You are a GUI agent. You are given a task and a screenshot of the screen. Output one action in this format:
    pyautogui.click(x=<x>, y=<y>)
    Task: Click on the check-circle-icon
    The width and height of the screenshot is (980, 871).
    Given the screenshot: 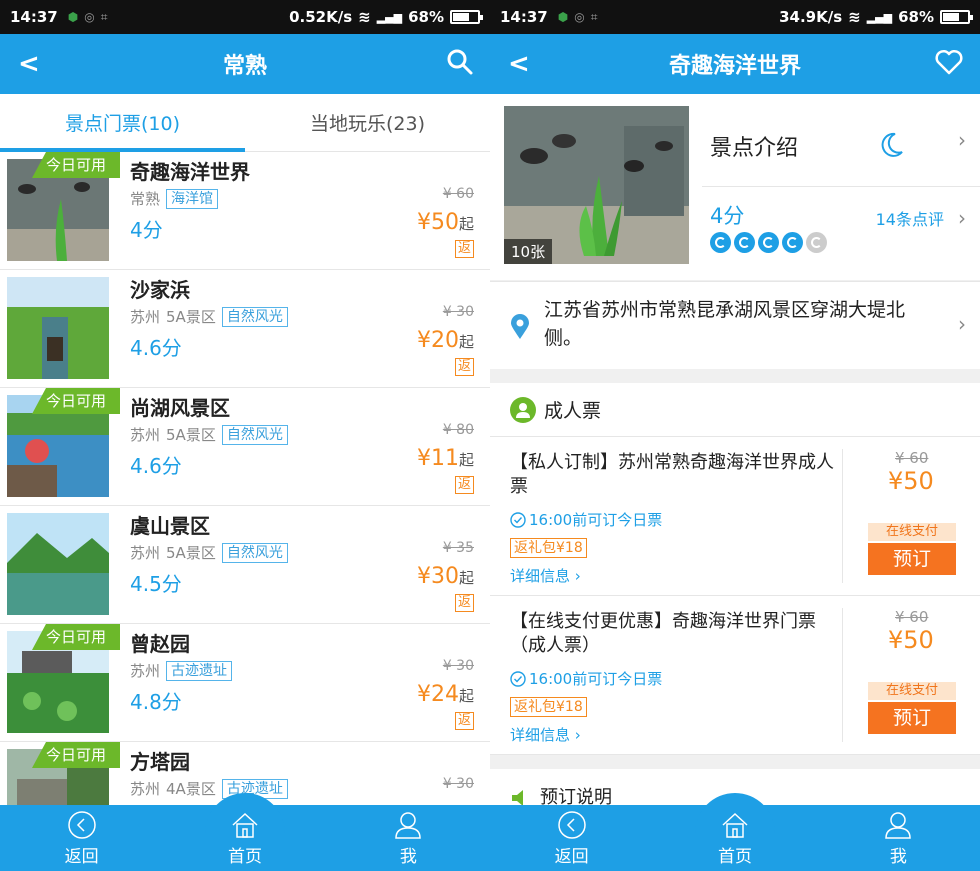 What is the action you would take?
    pyautogui.click(x=518, y=519)
    